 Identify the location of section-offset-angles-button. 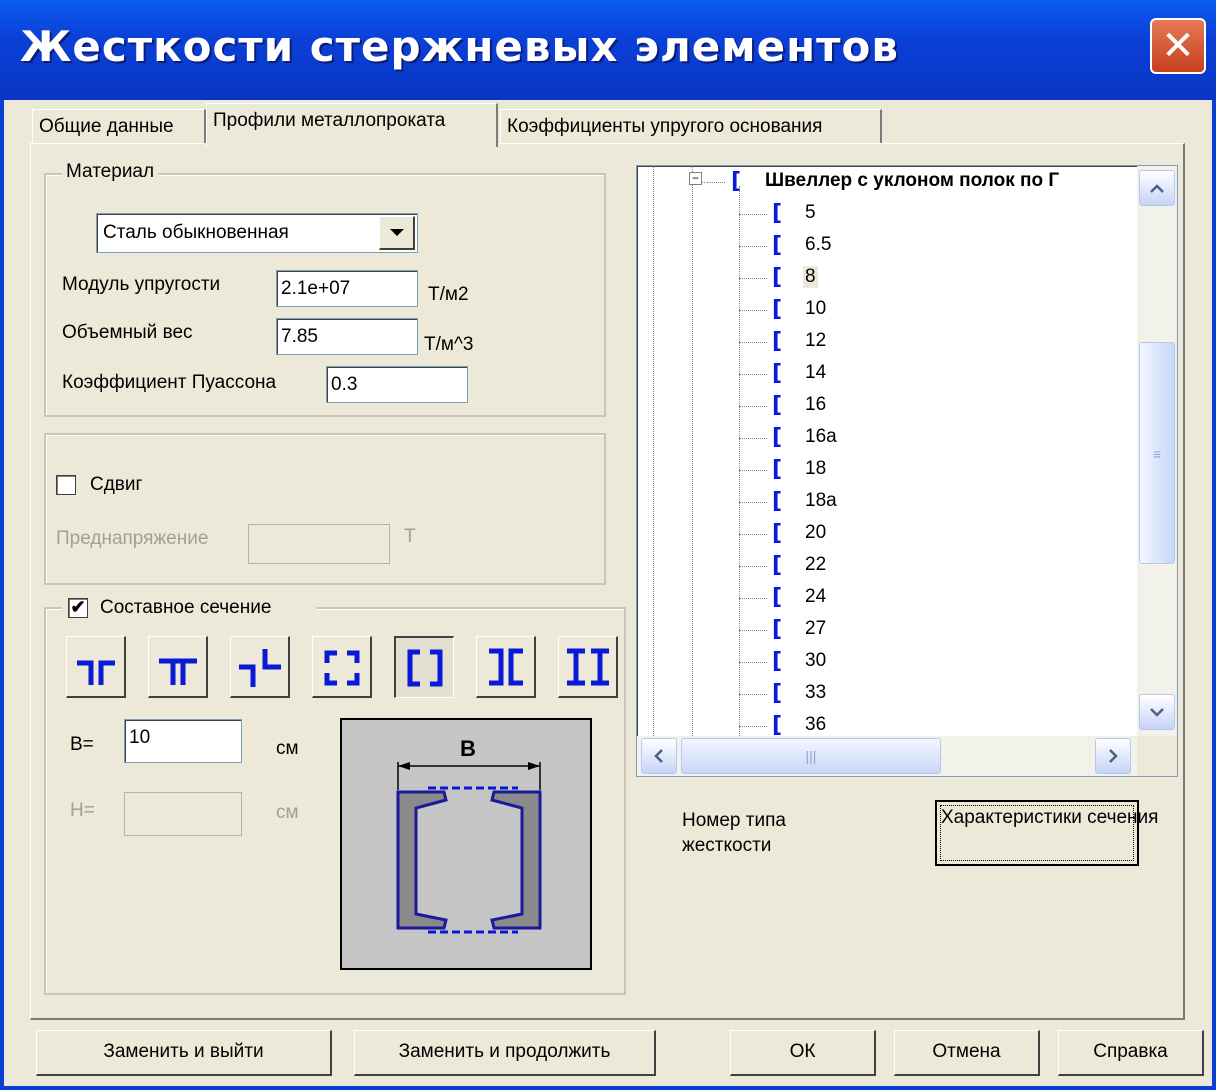
(260, 667).